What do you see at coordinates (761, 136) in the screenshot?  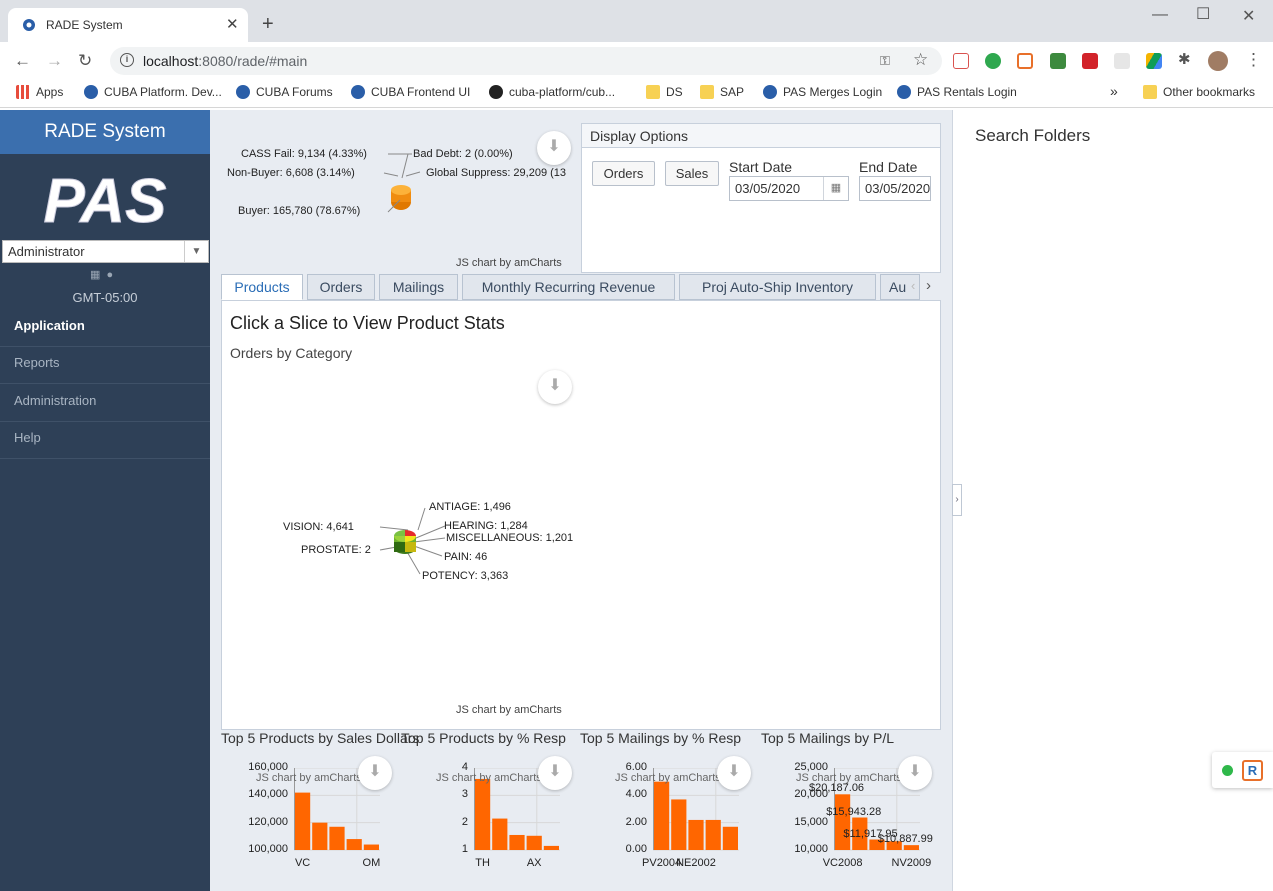 I see `display-options-title: Display Options` at bounding box center [761, 136].